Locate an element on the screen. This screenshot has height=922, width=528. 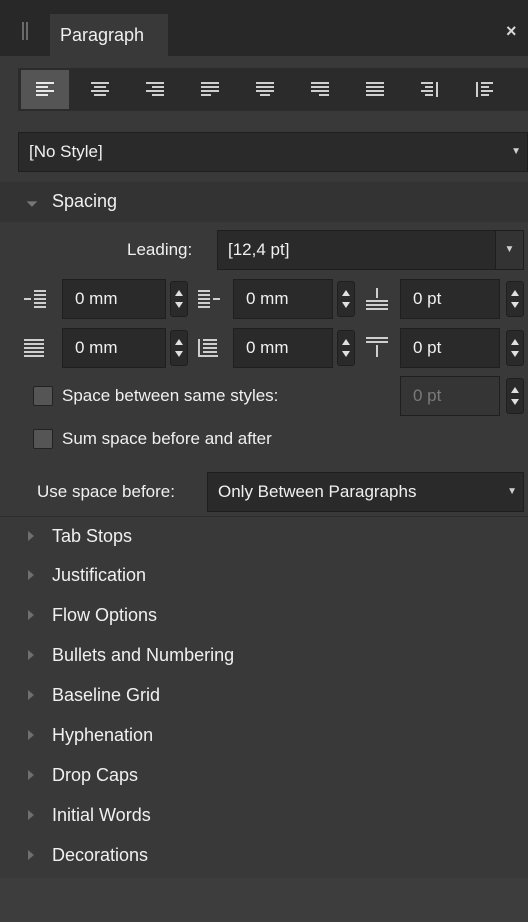
align-right-icon is located at coordinates (155, 88).